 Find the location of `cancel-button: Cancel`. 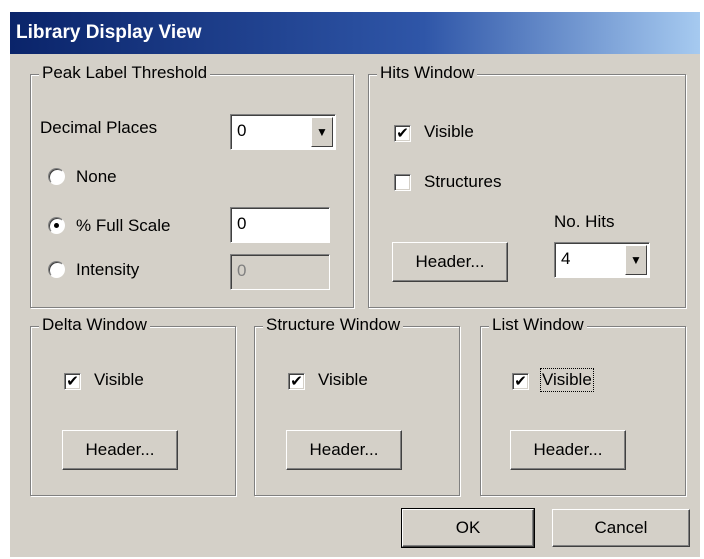

cancel-button: Cancel is located at coordinates (621, 528).